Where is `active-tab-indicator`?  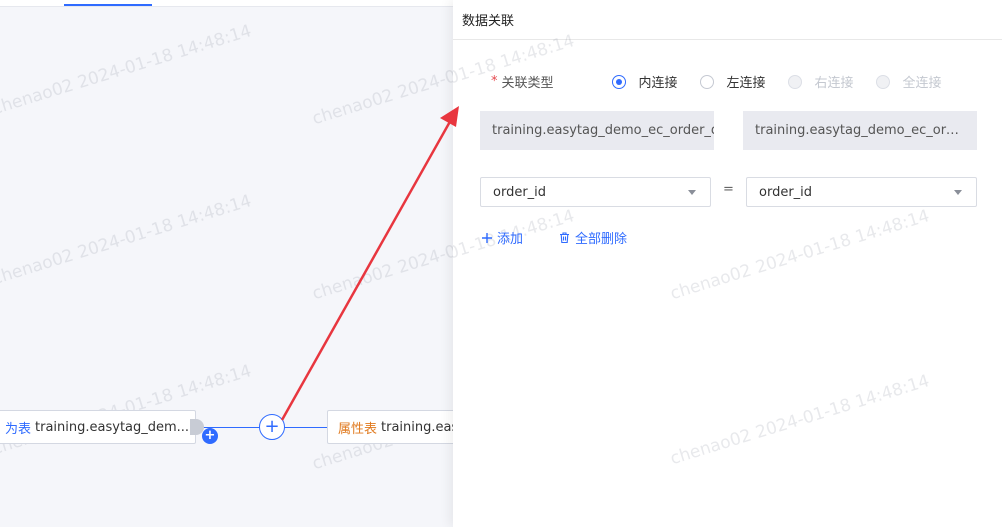 active-tab-indicator is located at coordinates (108, 5).